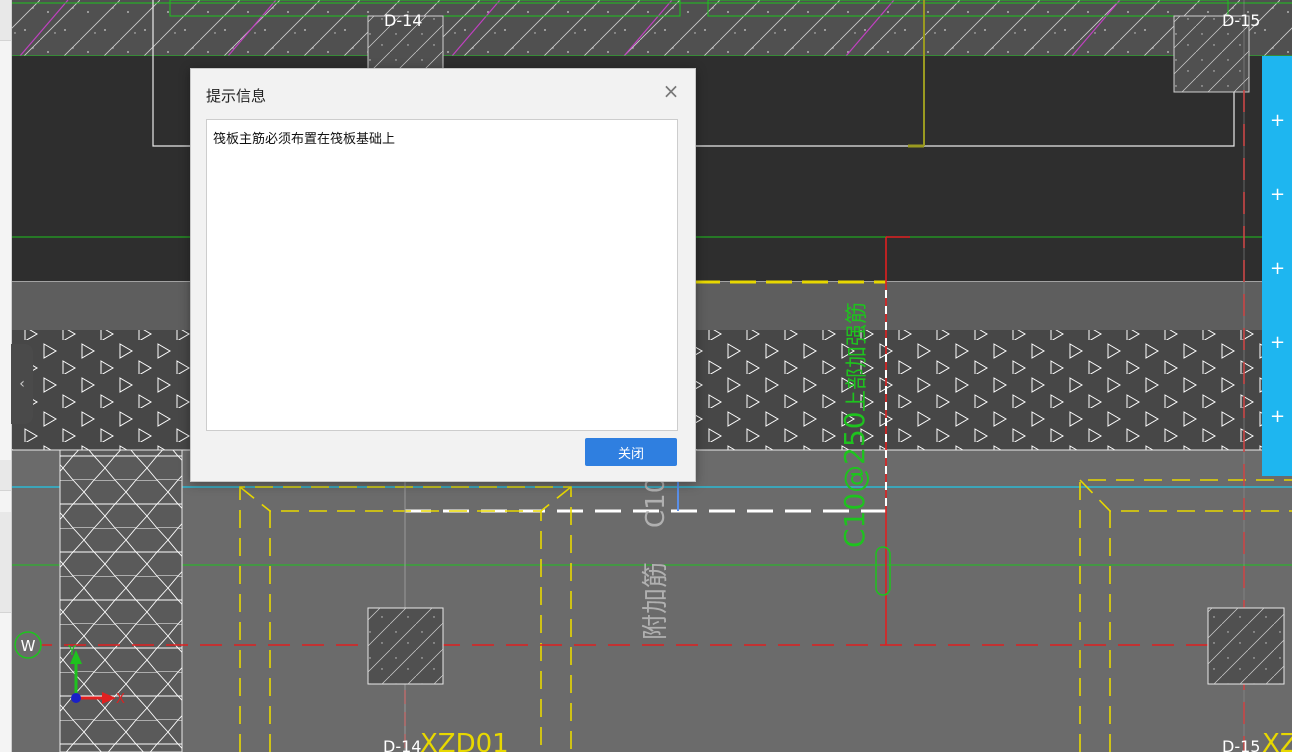 The height and width of the screenshot is (752, 1292). What do you see at coordinates (304, 139) in the screenshot?
I see `dialog-message: 筏板主筋必须布置在筏板基础上` at bounding box center [304, 139].